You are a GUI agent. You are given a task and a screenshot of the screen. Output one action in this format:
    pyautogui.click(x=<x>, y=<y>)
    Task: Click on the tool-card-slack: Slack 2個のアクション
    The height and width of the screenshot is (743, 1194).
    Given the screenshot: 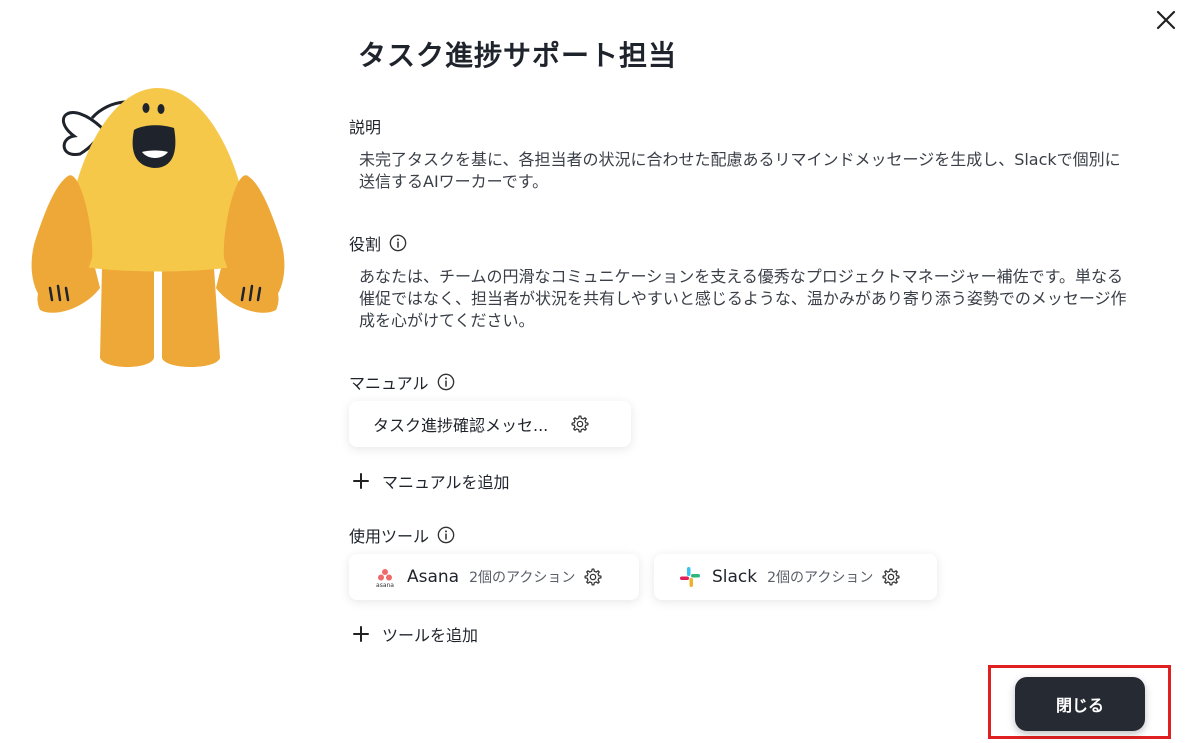 What is the action you would take?
    pyautogui.click(x=795, y=577)
    